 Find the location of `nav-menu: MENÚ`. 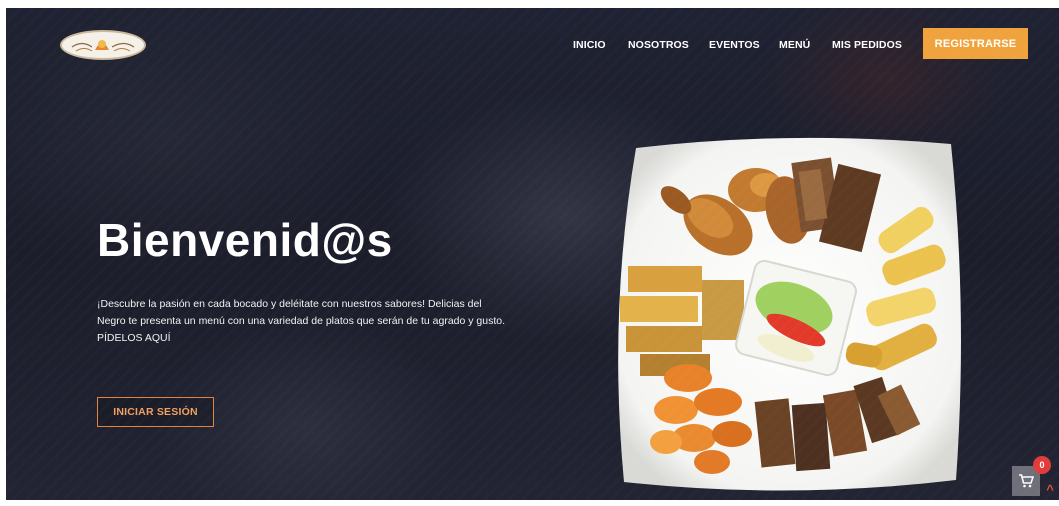

nav-menu: MENÚ is located at coordinates (794, 45).